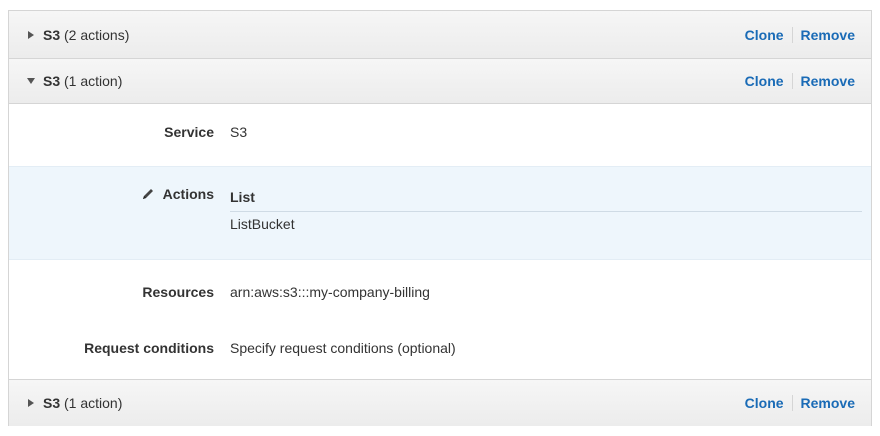 Image resolution: width=880 pixels, height=436 pixels. Describe the element at coordinates (440, 402) in the screenshot. I see `block-header-3: S3 (1 action) Clone Remove` at that location.